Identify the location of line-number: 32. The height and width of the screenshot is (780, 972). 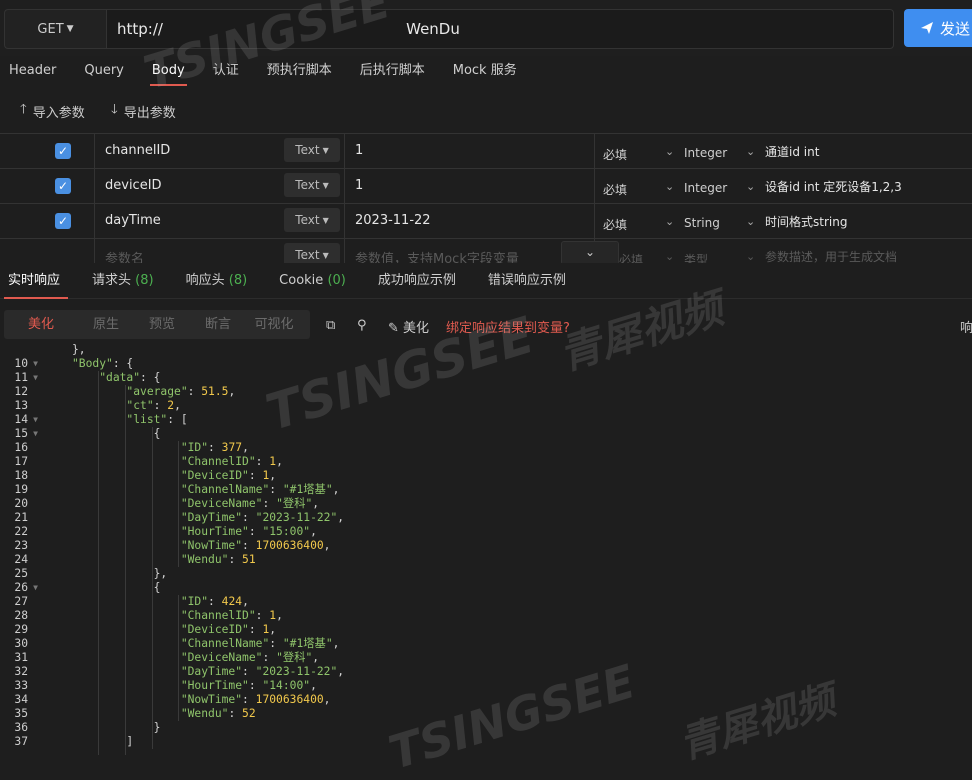
(20, 672).